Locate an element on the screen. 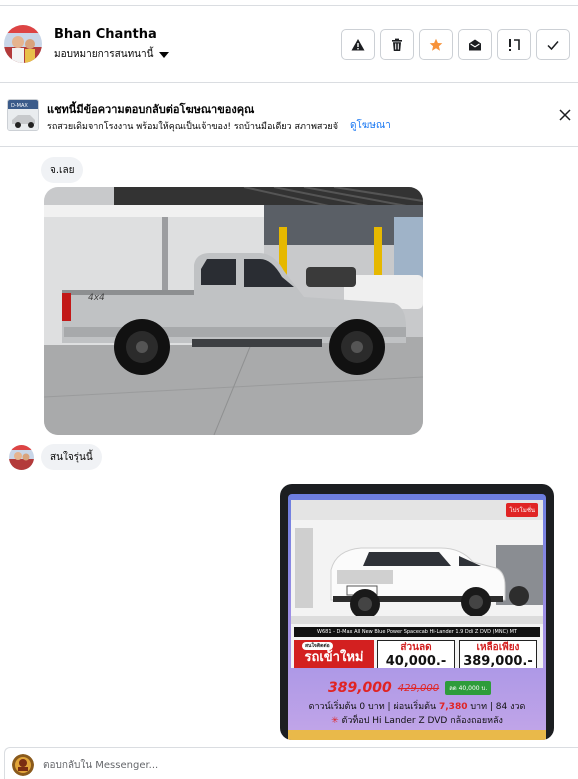  ad-thumb-text: D-MAX is located at coordinates (19, 106).